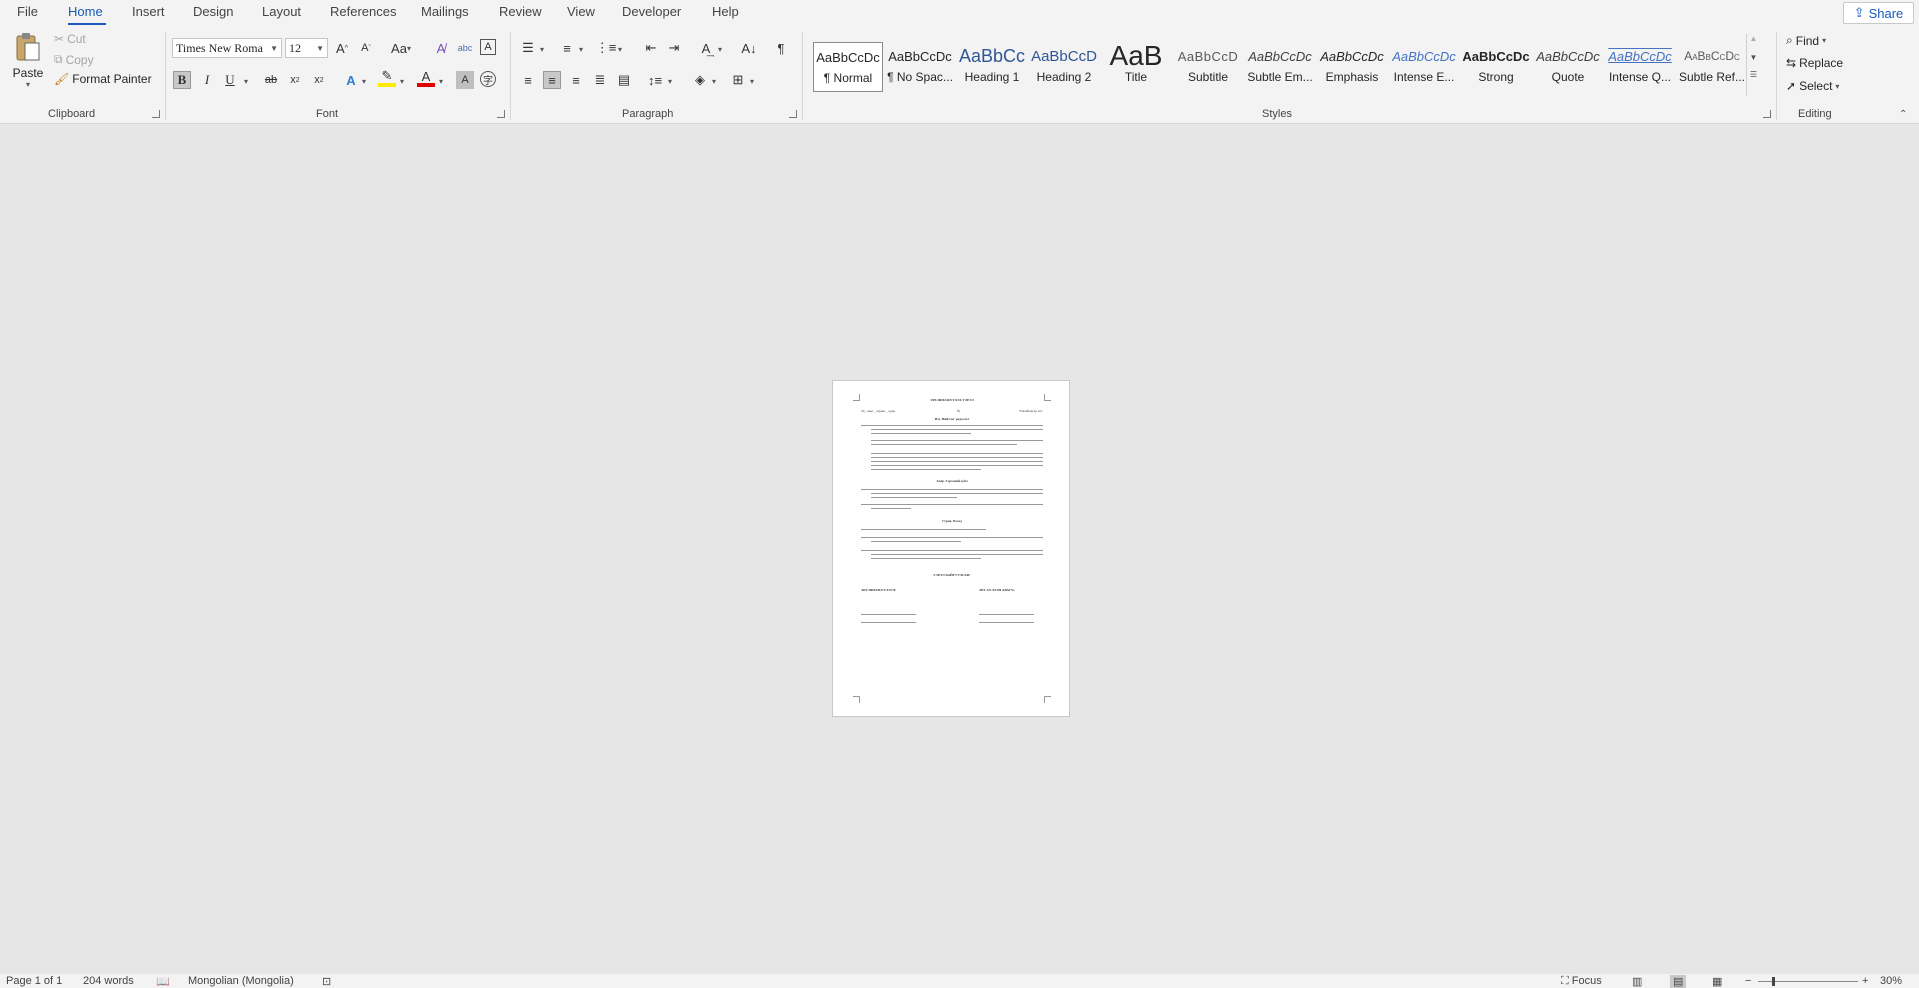 Image resolution: width=1919 pixels, height=988 pixels. Describe the element at coordinates (103, 79) in the screenshot. I see `format-painter-button: 🖌 Format Painter` at that location.